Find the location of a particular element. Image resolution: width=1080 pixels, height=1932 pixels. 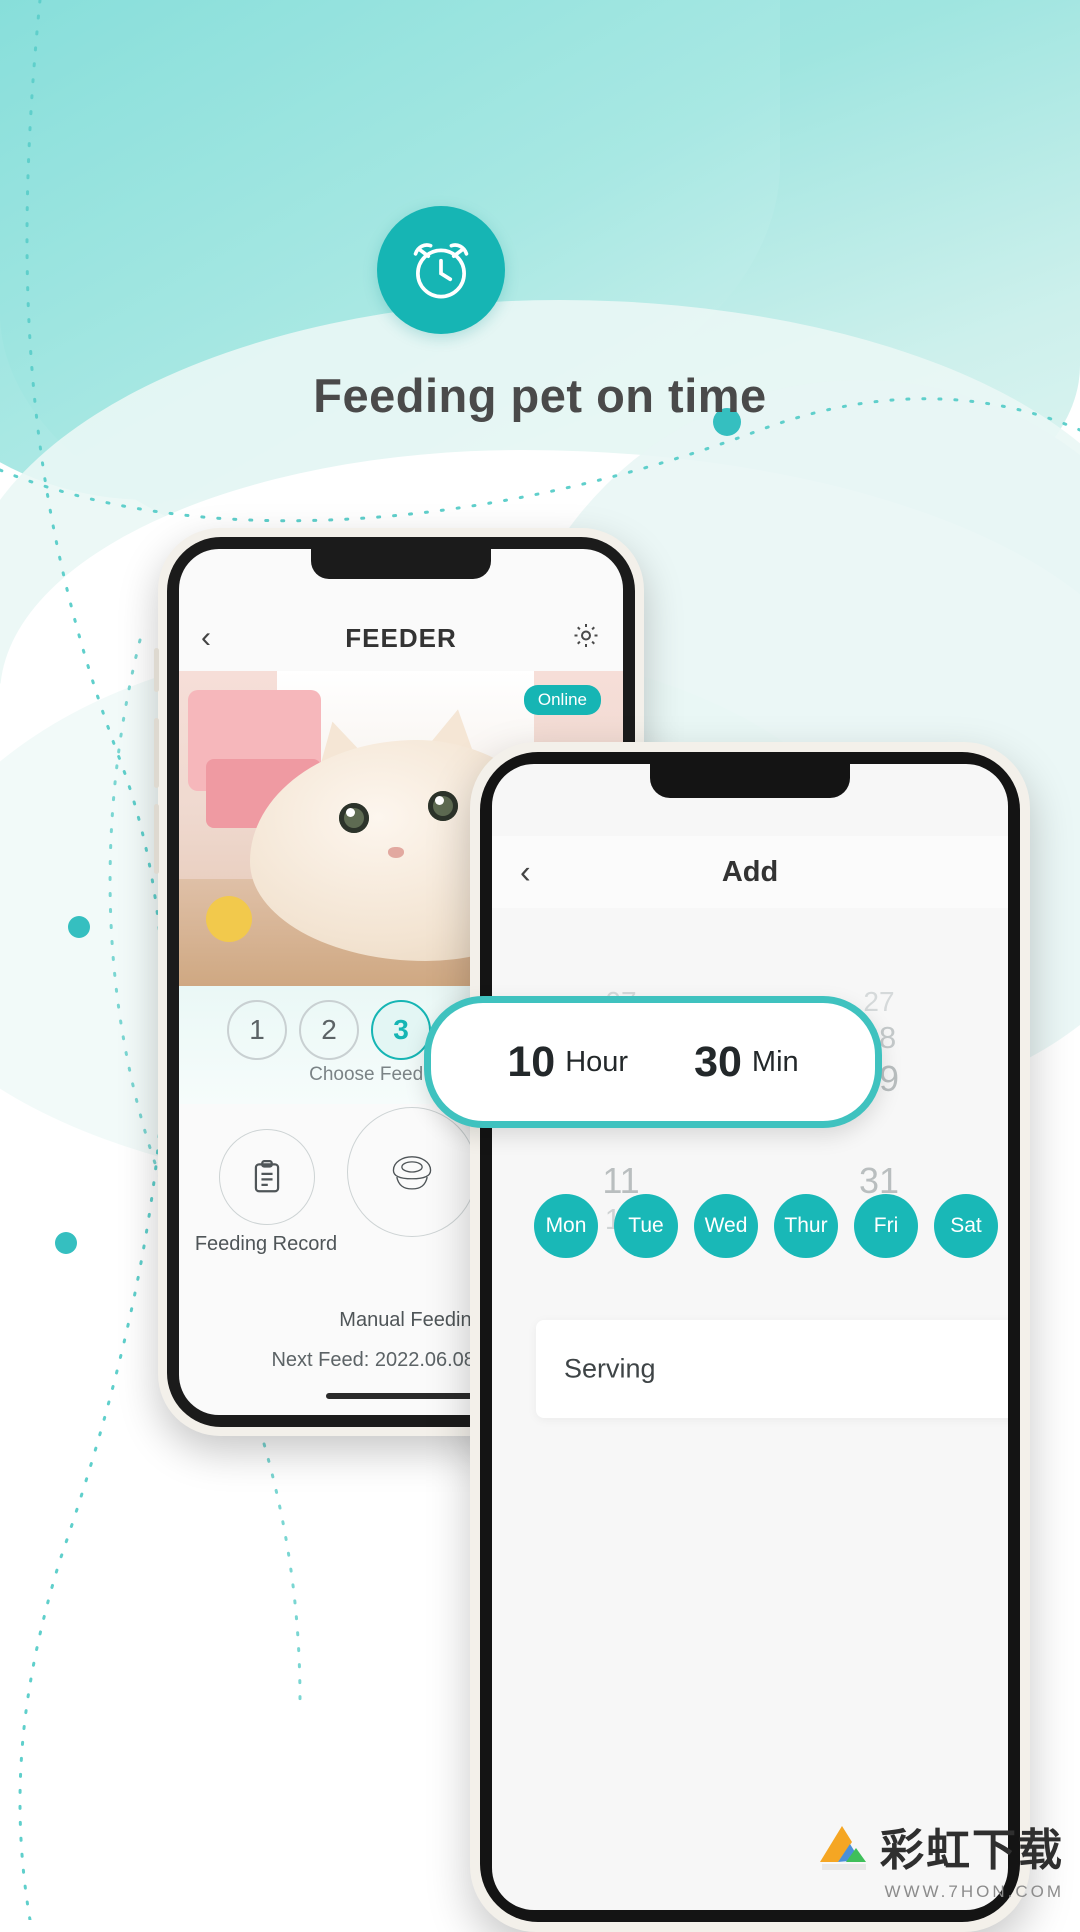

add-title: Add is located at coordinates (750, 871).